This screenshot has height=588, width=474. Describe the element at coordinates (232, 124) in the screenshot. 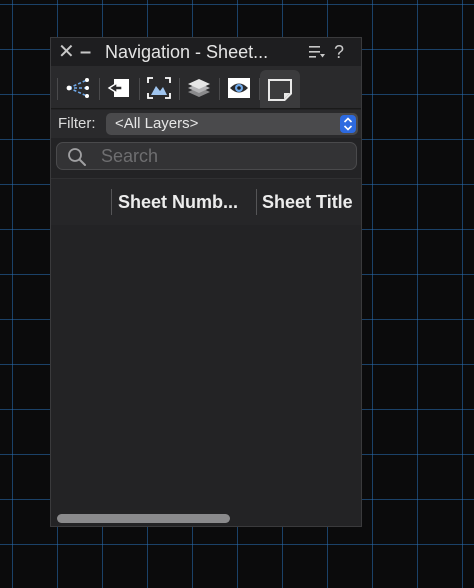

I see `filter-dropdown: <All Layers>` at that location.